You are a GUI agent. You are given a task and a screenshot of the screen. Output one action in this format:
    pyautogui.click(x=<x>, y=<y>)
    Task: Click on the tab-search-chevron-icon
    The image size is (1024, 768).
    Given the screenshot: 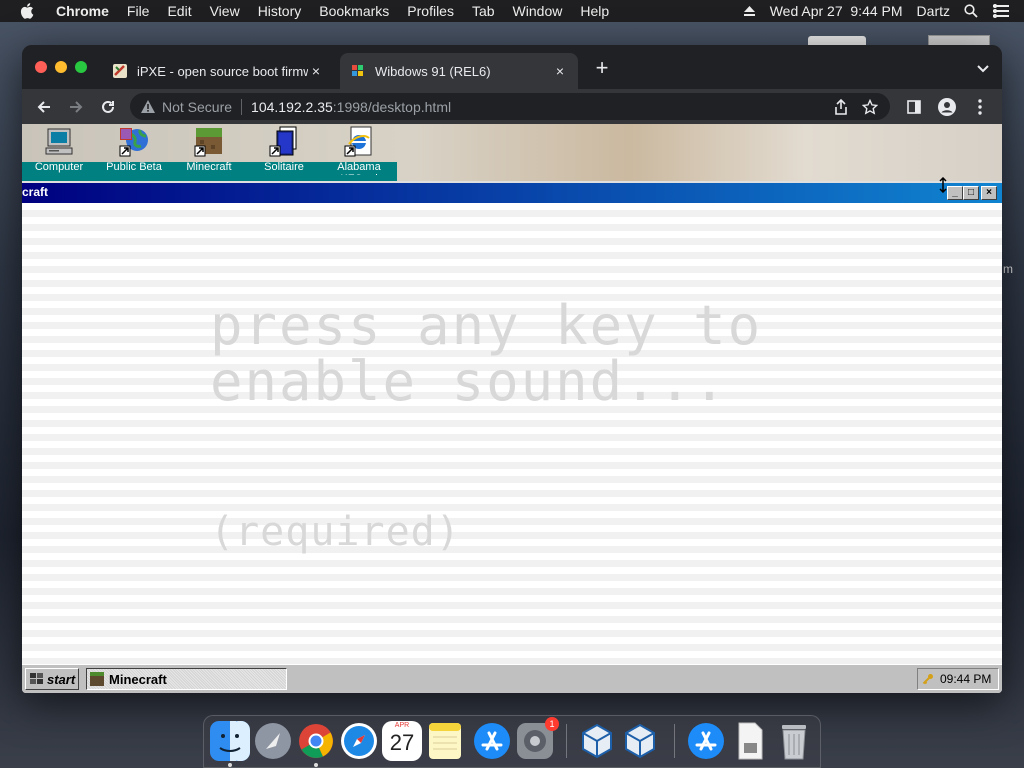 What is the action you would take?
    pyautogui.click(x=983, y=67)
    